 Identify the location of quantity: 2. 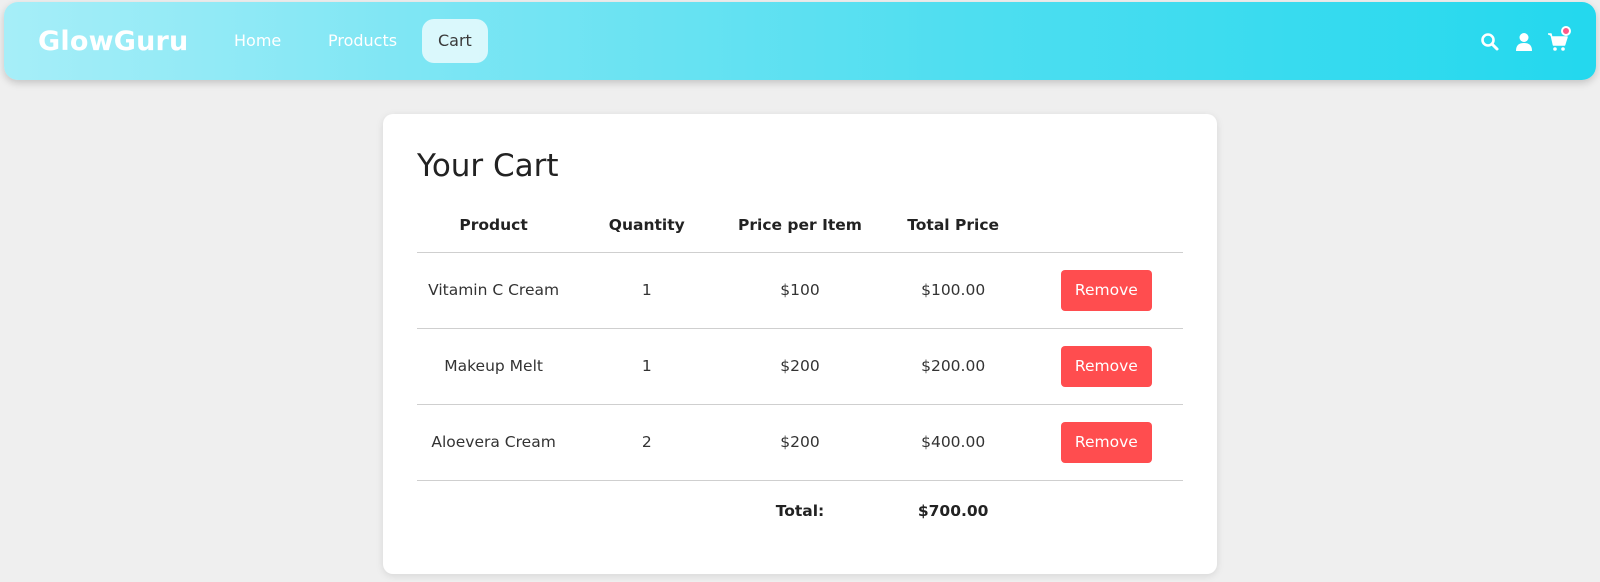
(647, 442).